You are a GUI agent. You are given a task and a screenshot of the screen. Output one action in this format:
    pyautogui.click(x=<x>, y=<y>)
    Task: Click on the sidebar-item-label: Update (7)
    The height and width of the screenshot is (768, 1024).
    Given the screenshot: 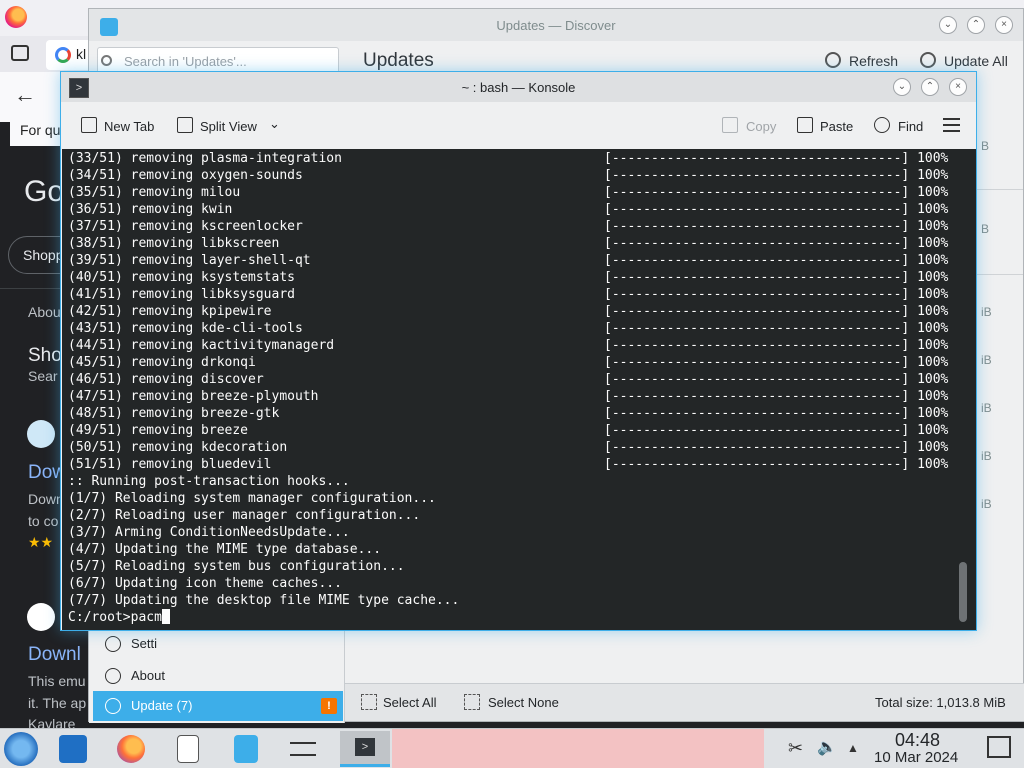 What is the action you would take?
    pyautogui.click(x=162, y=705)
    